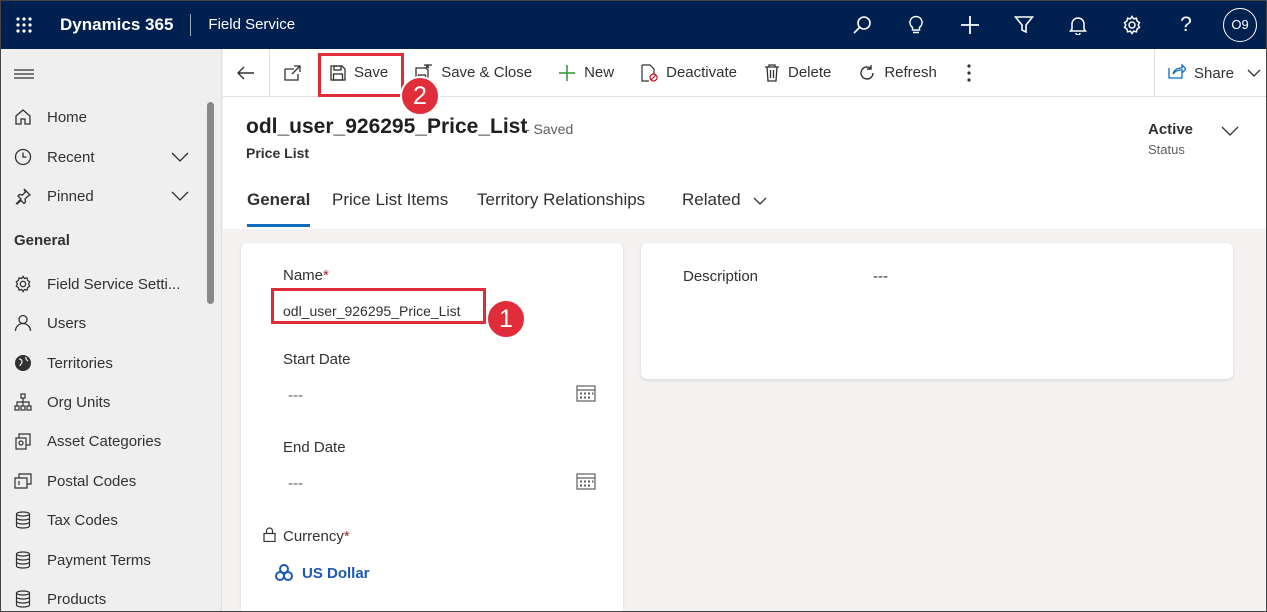  I want to click on sidebar-item-territories: Territories, so click(102, 363).